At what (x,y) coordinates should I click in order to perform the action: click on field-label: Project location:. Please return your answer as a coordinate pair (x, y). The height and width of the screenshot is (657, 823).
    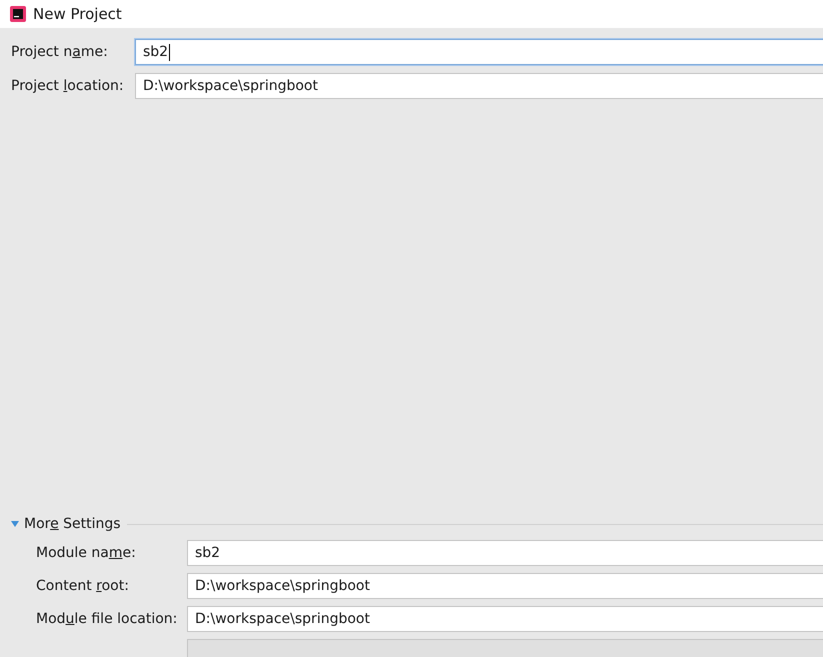
    Looking at the image, I should click on (68, 86).